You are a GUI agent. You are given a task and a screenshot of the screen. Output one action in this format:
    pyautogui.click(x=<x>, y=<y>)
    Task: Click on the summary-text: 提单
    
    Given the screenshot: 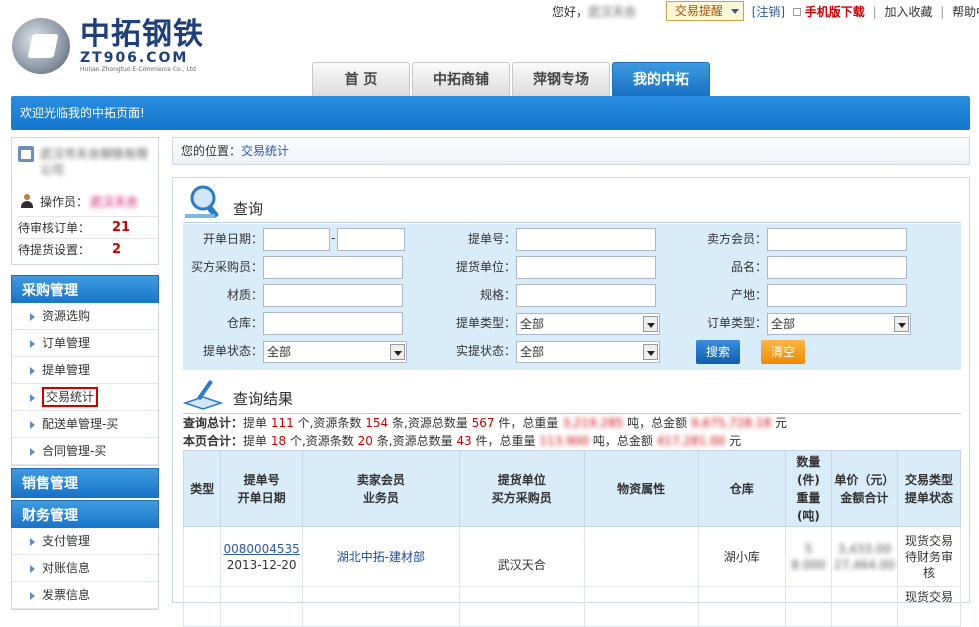 What is the action you would take?
    pyautogui.click(x=255, y=441)
    